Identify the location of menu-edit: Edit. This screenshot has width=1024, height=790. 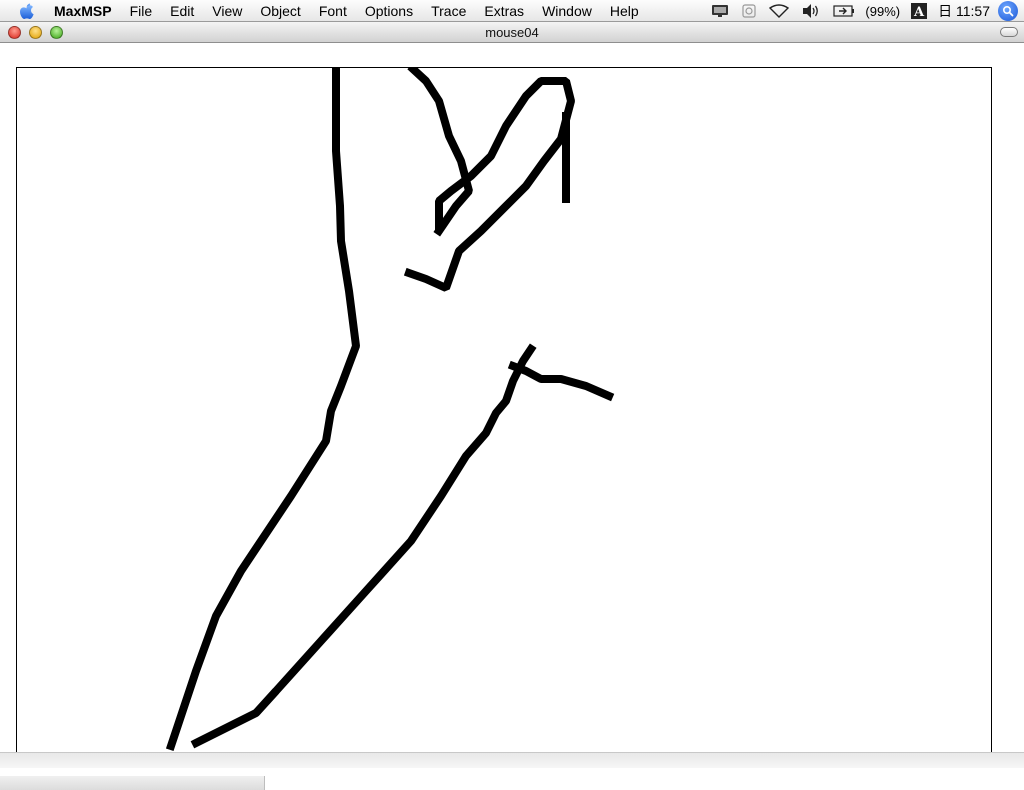
(182, 11).